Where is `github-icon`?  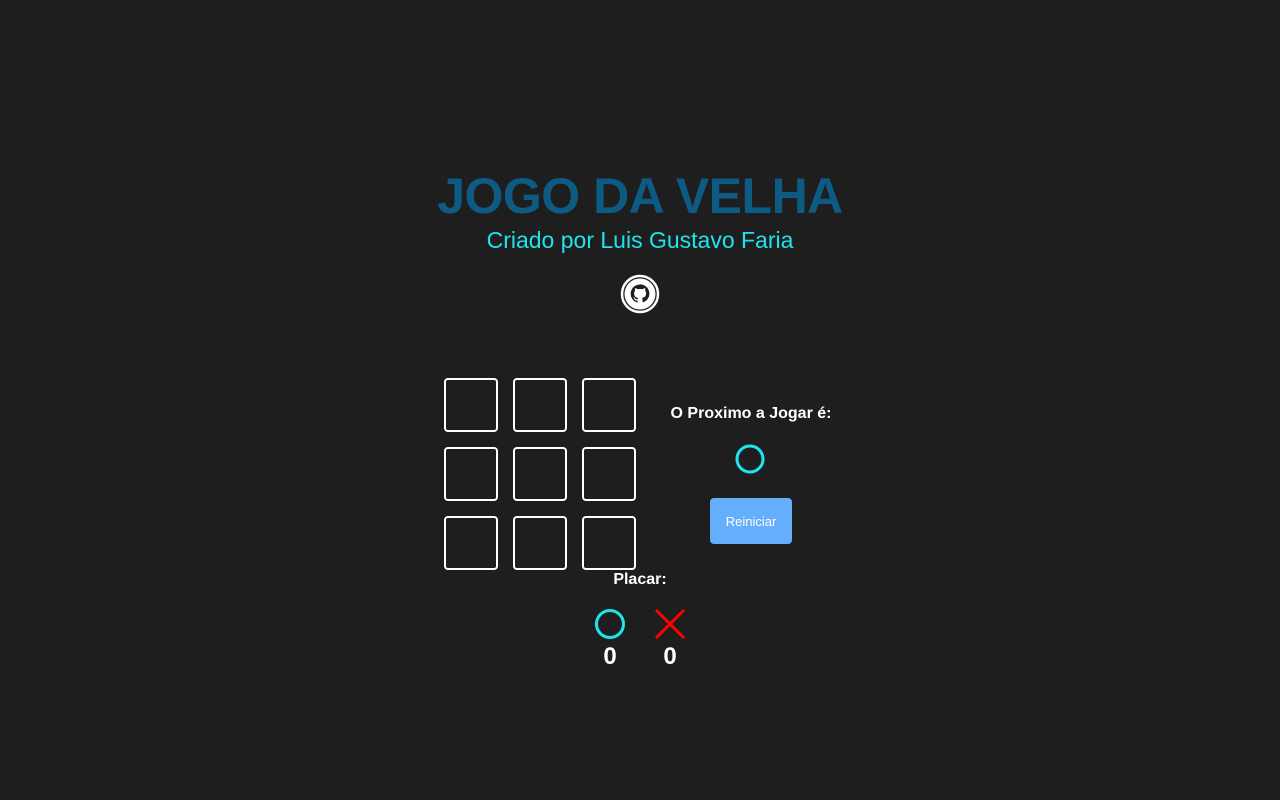 github-icon is located at coordinates (640, 294).